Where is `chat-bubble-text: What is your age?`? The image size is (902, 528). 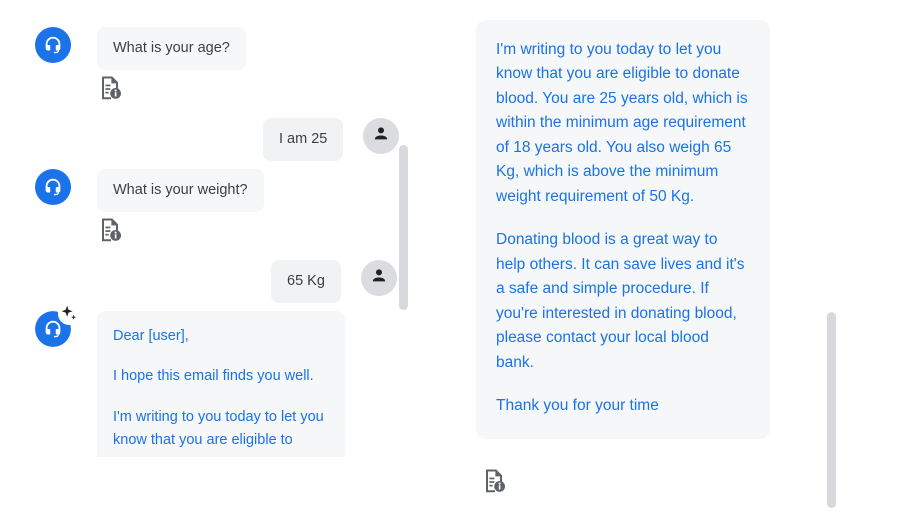
chat-bubble-text: What is your age? is located at coordinates (171, 49).